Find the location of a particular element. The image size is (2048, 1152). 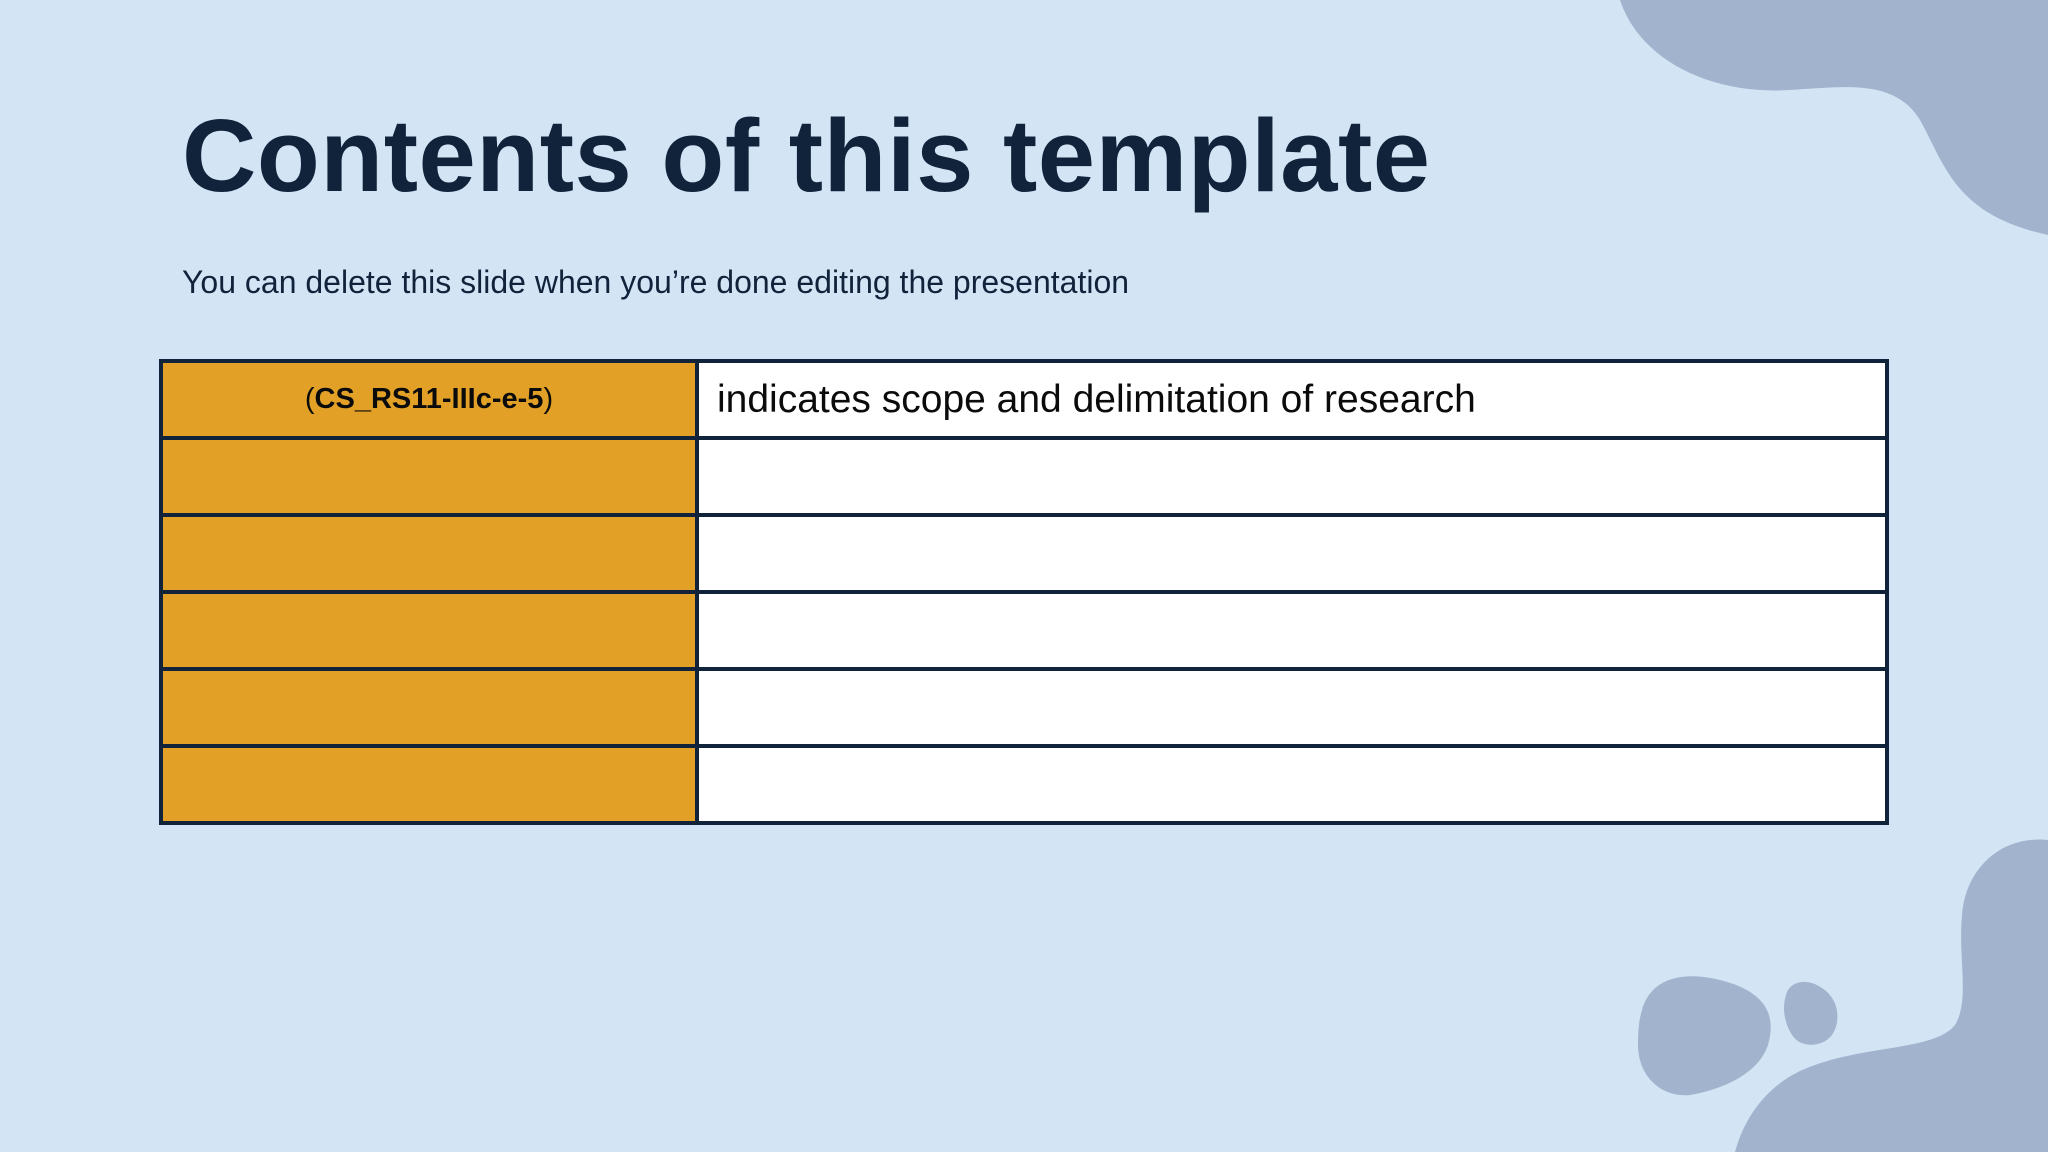

bottom-right-pebble-small is located at coordinates (1811, 1013).